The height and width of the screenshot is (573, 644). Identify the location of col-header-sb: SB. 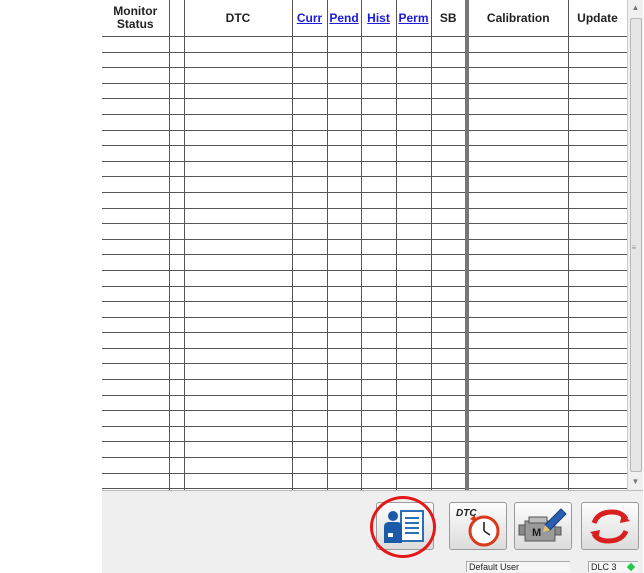
(450, 18).